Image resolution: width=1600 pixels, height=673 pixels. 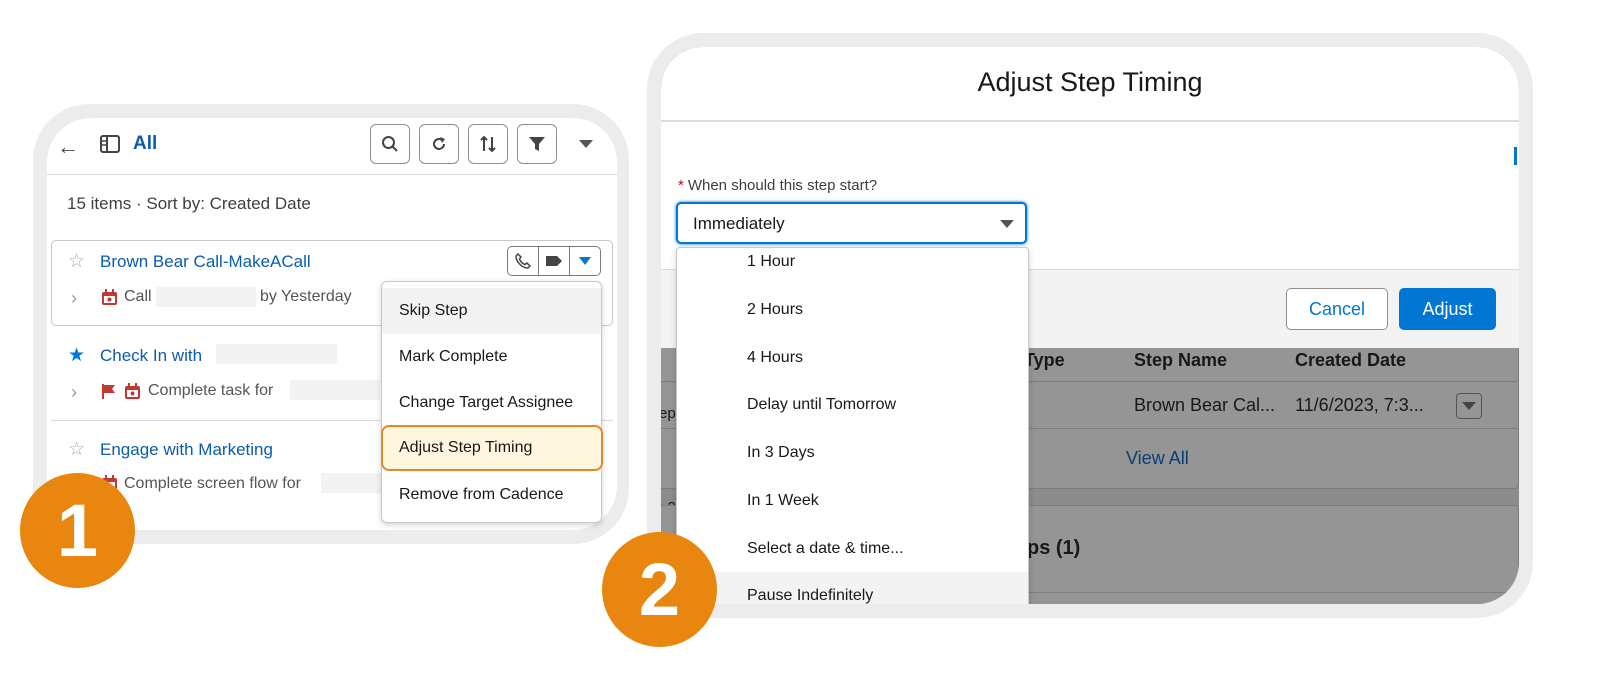 I want to click on refresh-button, so click(x=439, y=144).